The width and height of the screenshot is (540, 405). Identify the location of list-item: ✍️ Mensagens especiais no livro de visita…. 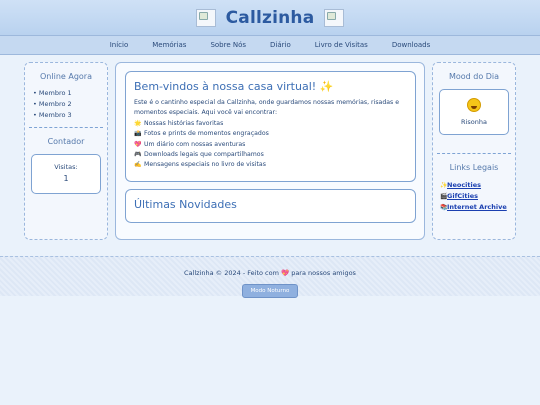
(270, 165).